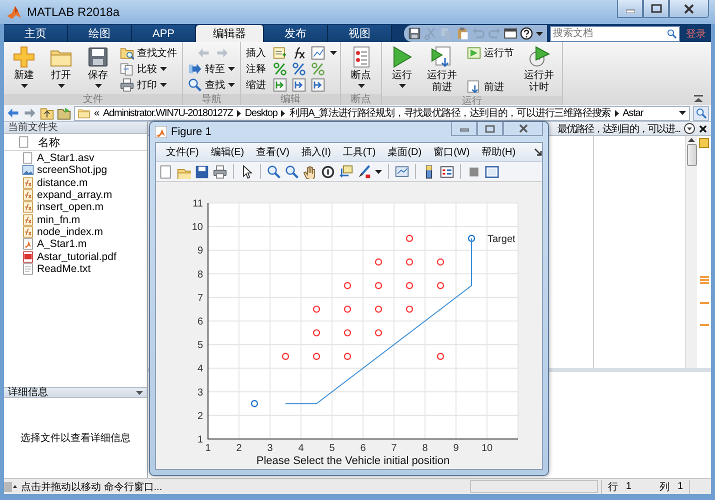 Image resolution: width=715 pixels, height=500 pixels. I want to click on ribbon-tab: 编辑器, so click(230, 33).